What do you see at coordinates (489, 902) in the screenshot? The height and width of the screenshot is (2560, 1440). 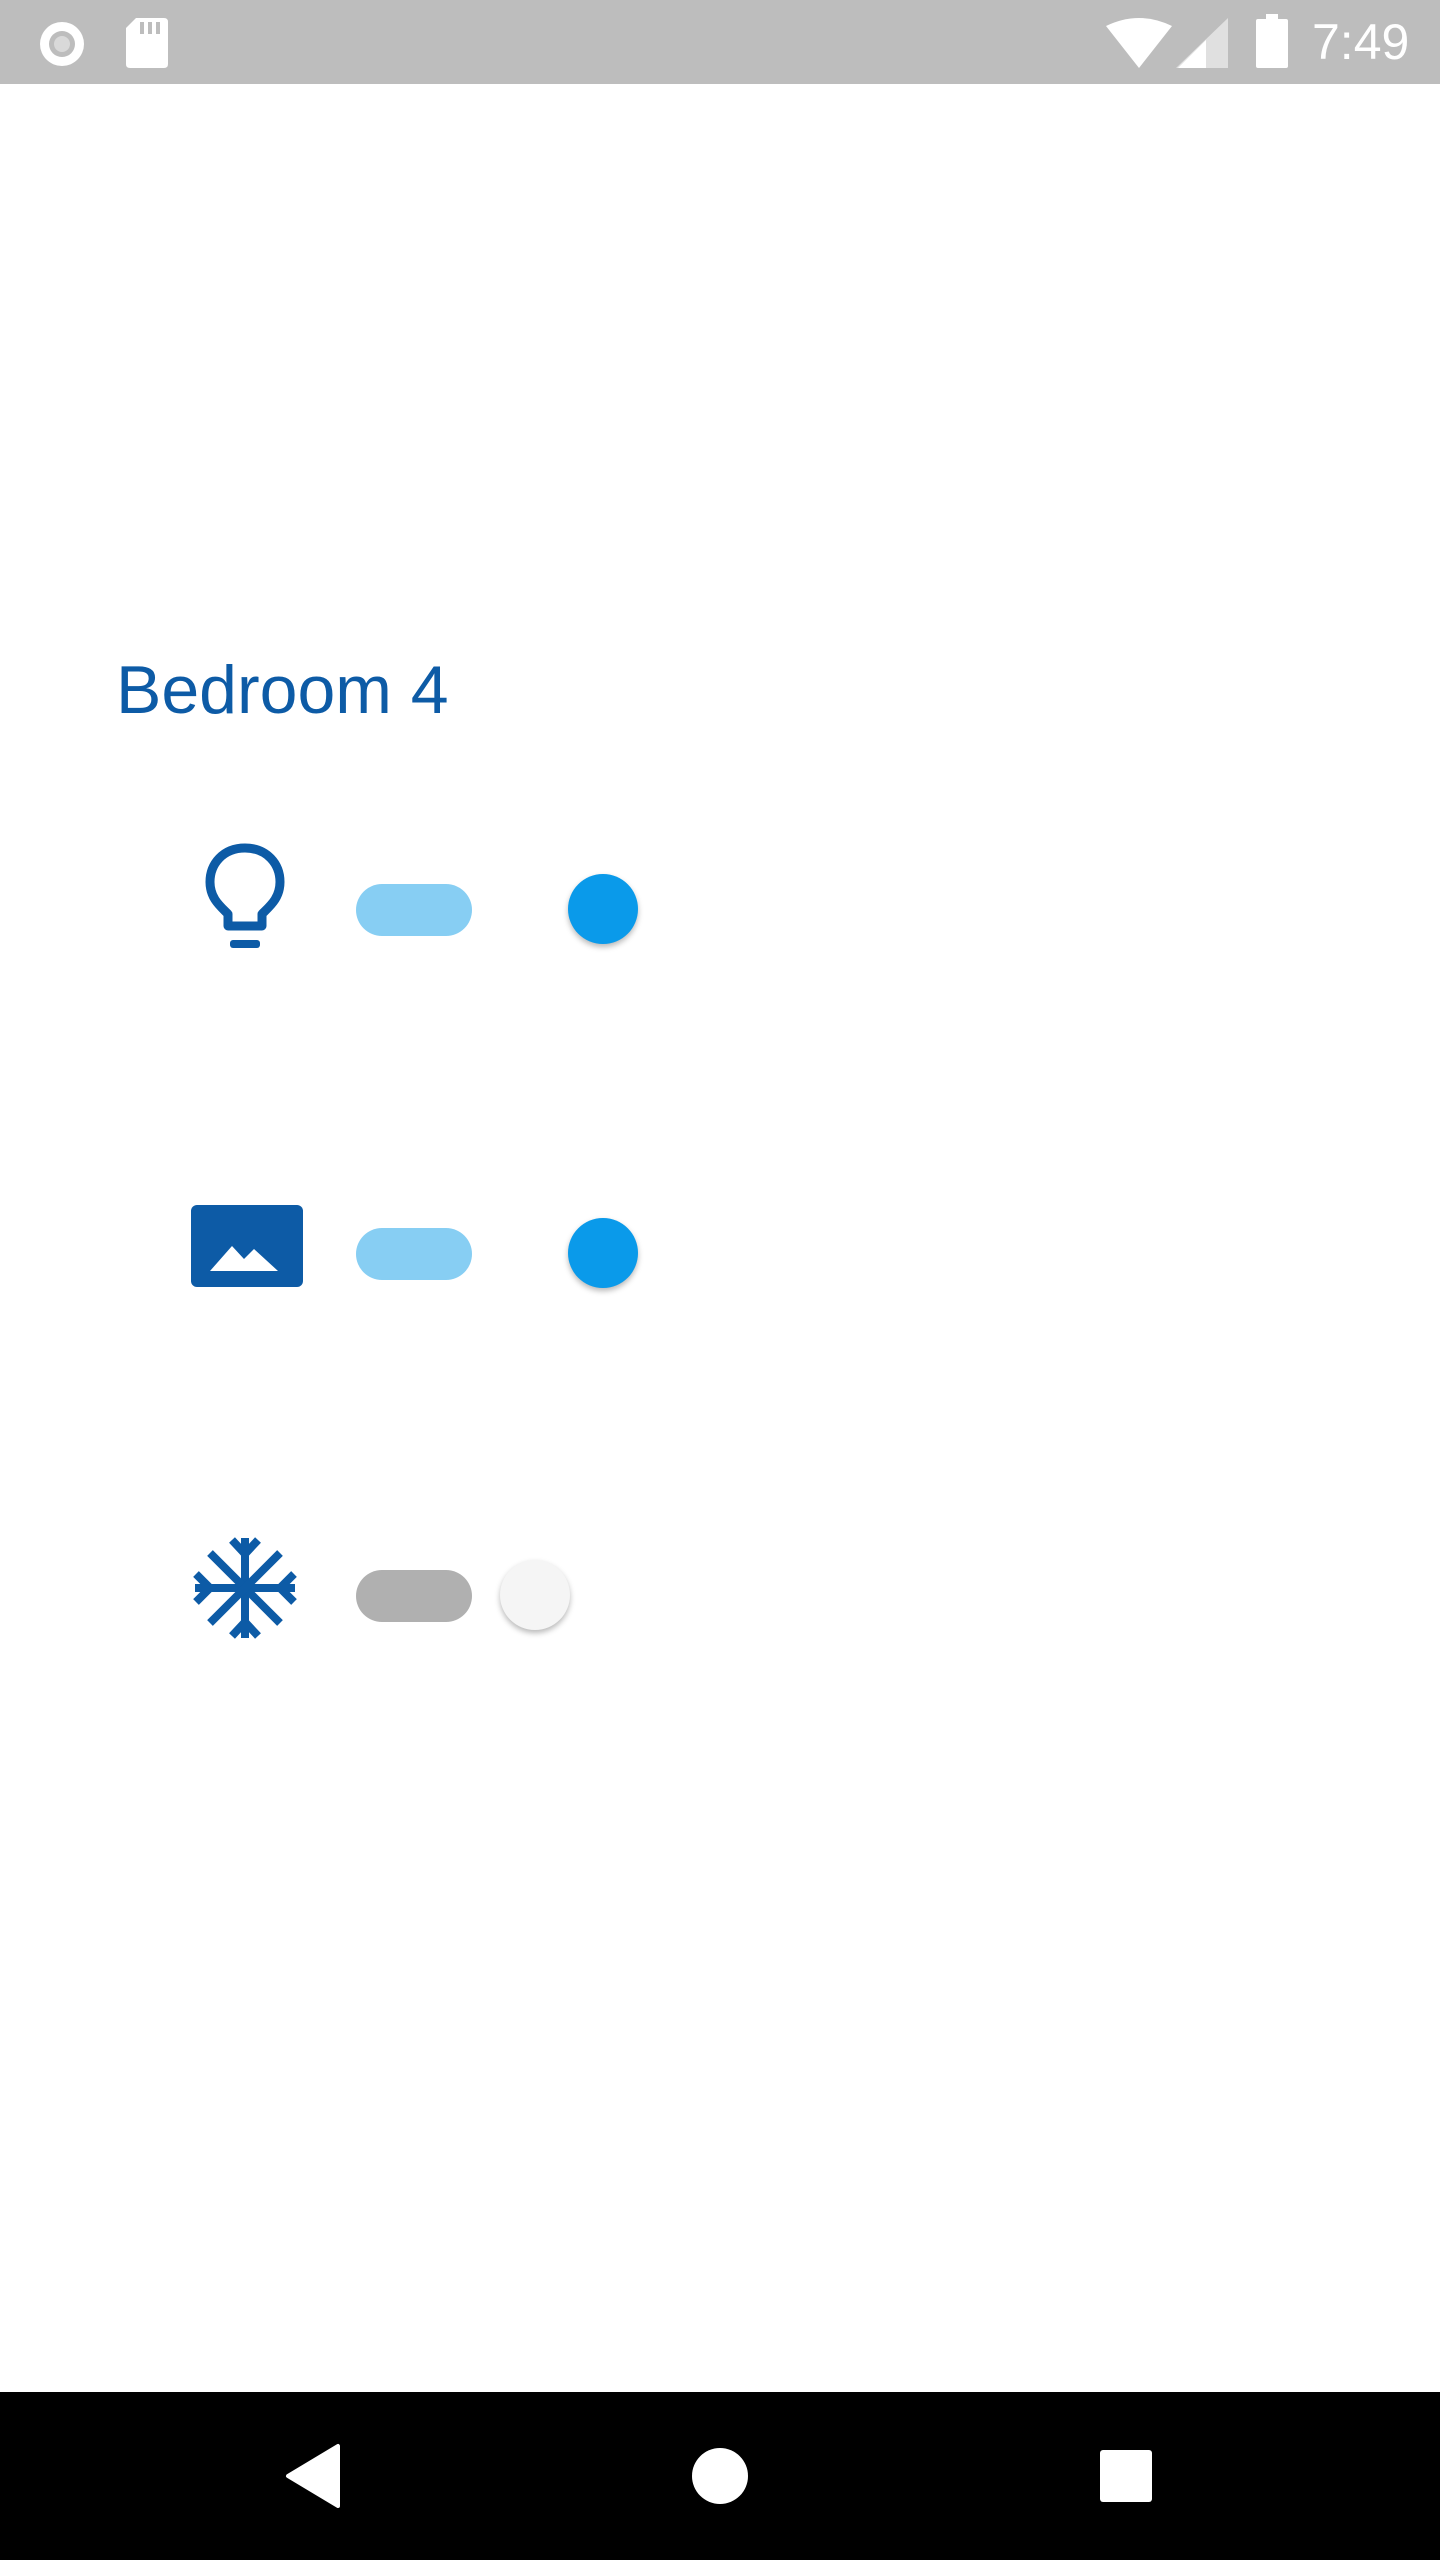 I see `light-toggle-switch` at bounding box center [489, 902].